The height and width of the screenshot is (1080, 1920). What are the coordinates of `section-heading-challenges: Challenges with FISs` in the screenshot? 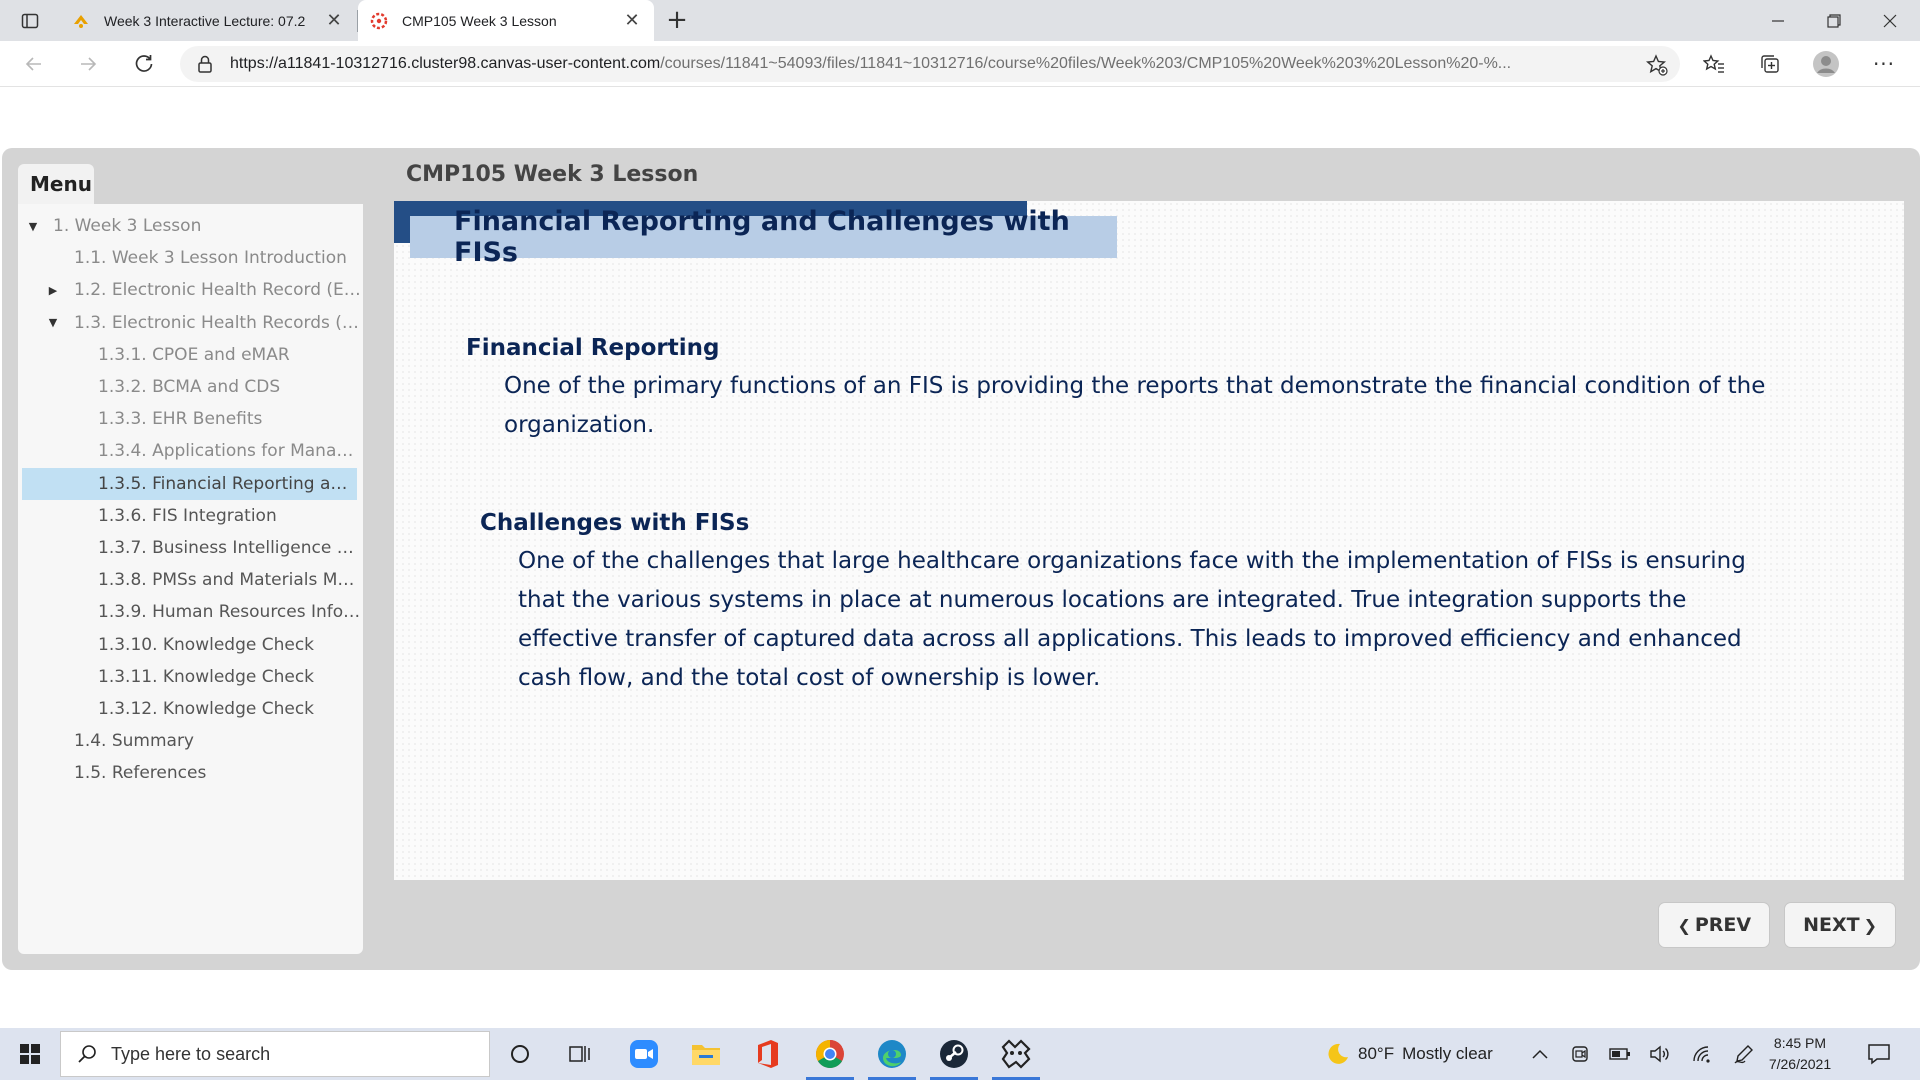 It's located at (615, 523).